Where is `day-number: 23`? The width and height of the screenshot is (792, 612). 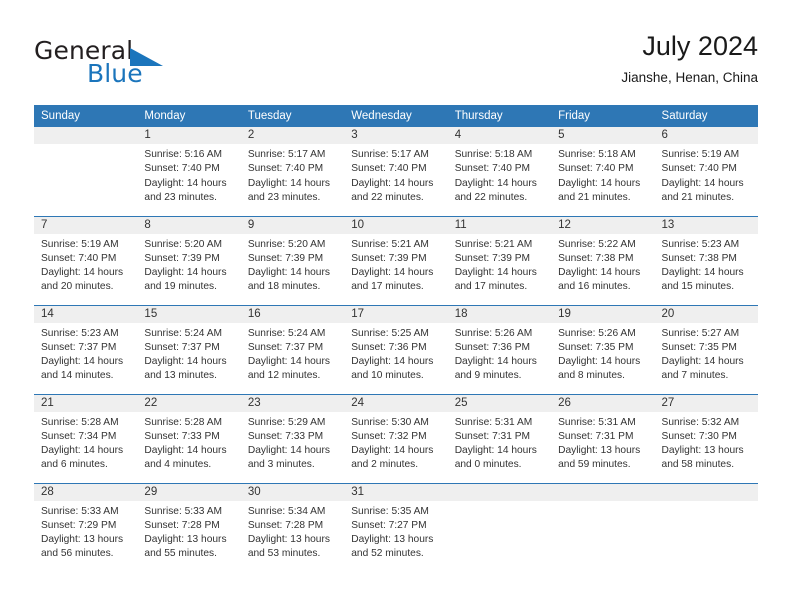 day-number: 23 is located at coordinates (292, 403).